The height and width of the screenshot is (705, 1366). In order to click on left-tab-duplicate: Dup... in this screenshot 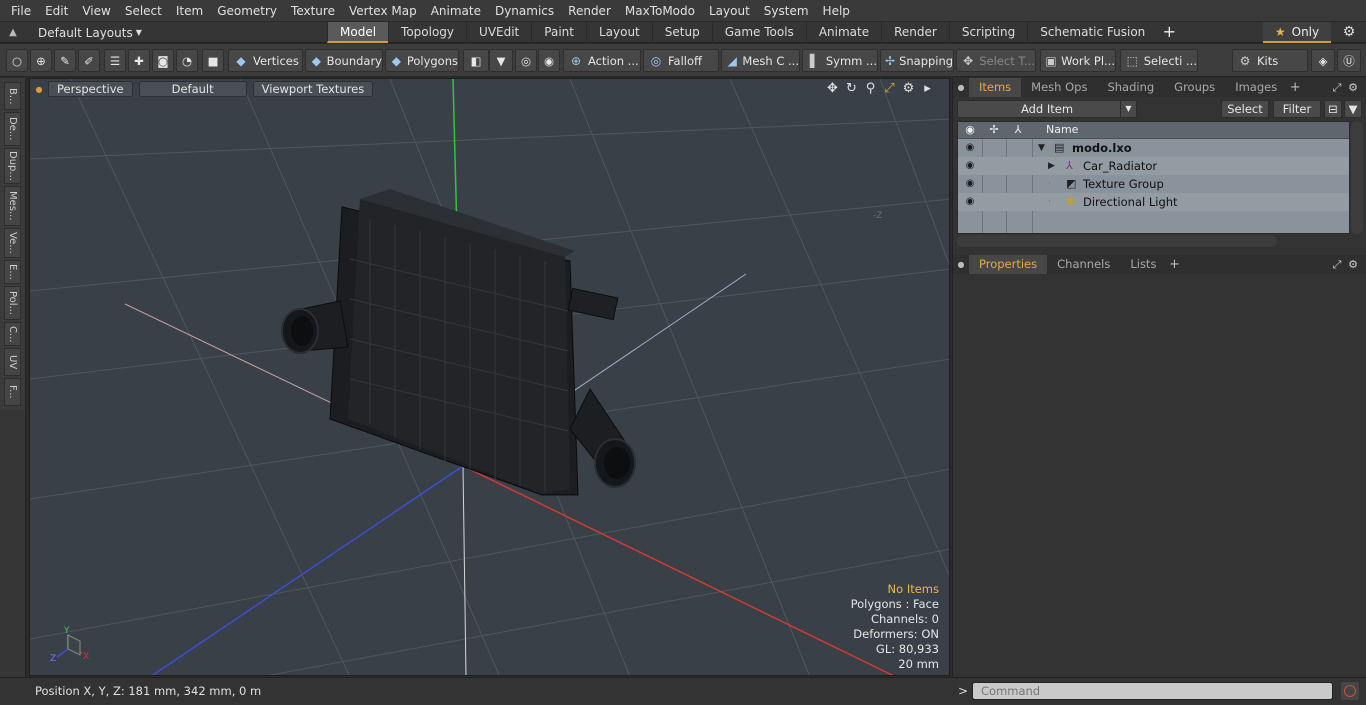, I will do `click(12, 166)`.